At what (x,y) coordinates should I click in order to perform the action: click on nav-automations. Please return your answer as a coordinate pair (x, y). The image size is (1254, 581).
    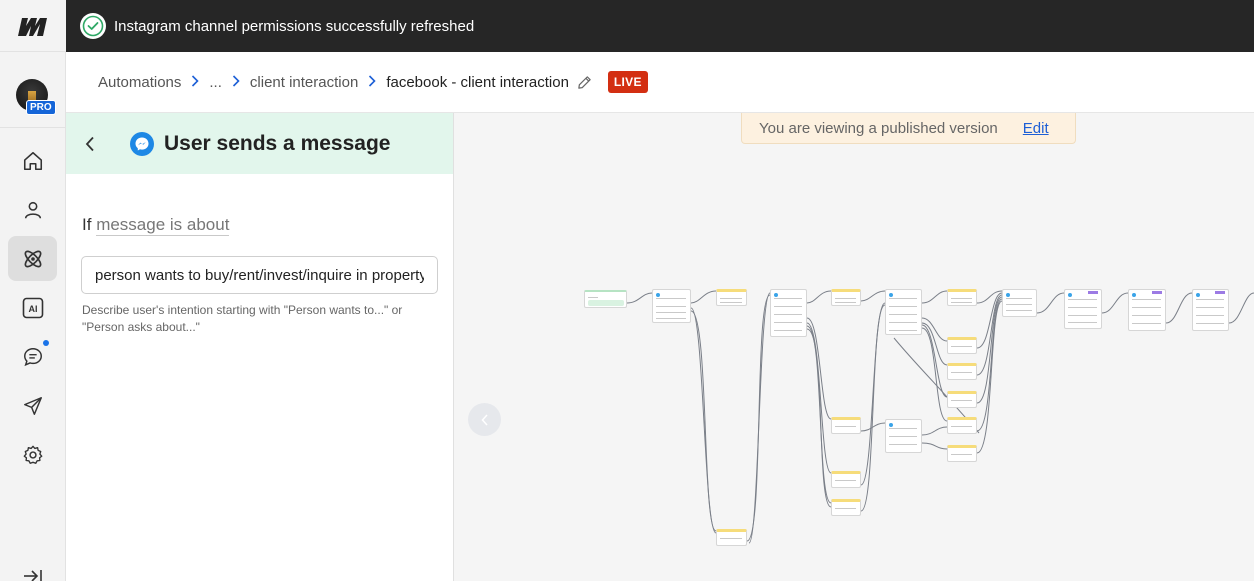
    Looking at the image, I should click on (32, 258).